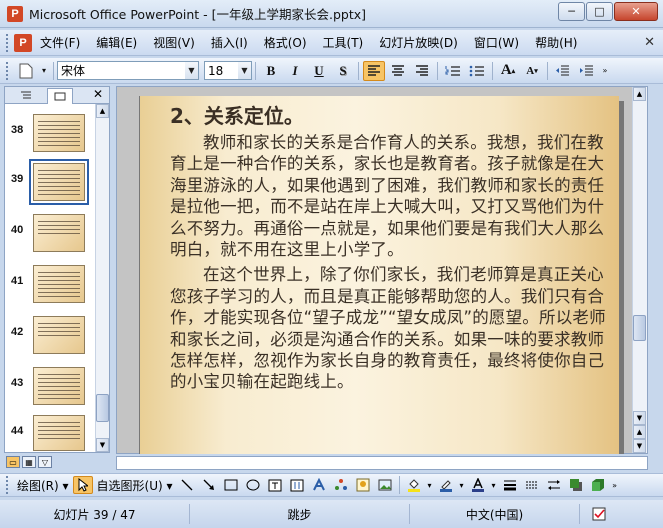 The image size is (663, 528). I want to click on menu-slideshow: 幻灯片放映(D), so click(418, 42).